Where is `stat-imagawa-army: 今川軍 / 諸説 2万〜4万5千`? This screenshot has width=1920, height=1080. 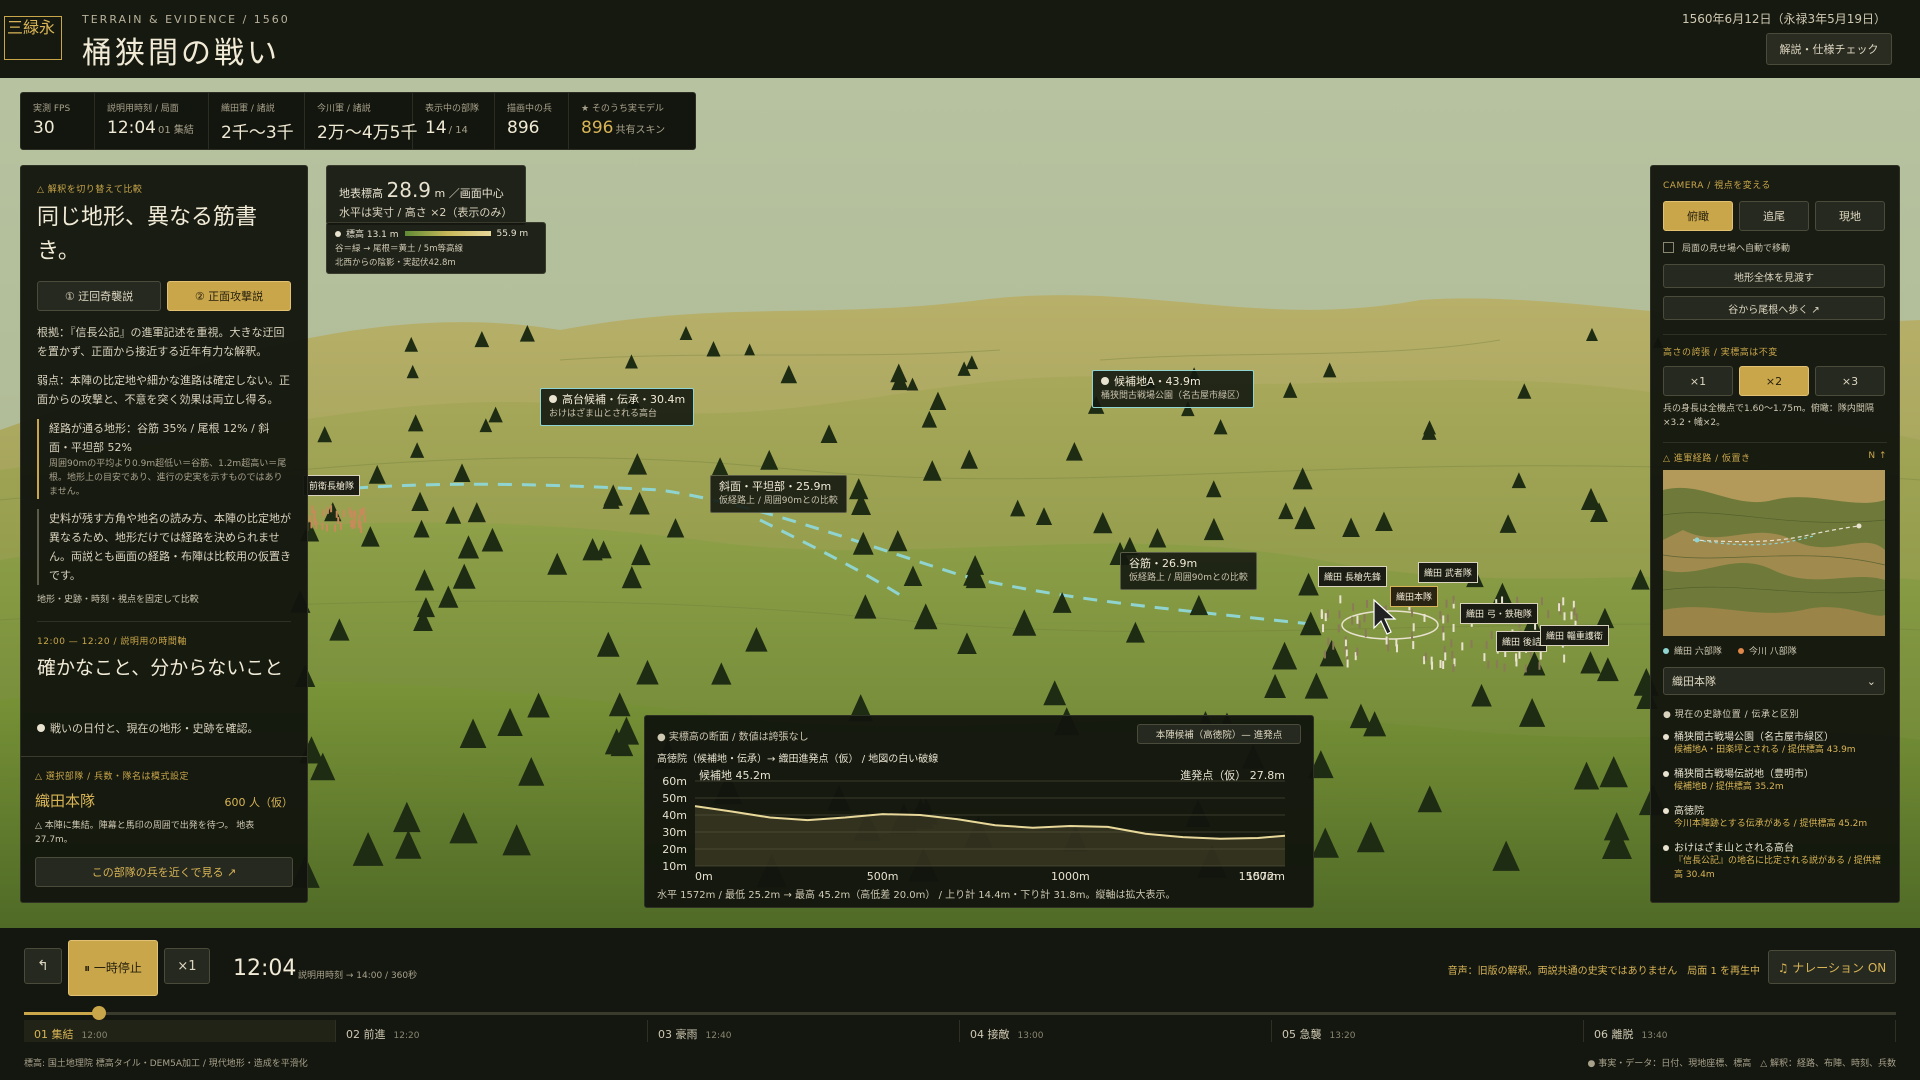
stat-imagawa-army: 今川軍 / 諸説 2万〜4万5千 is located at coordinates (361, 121).